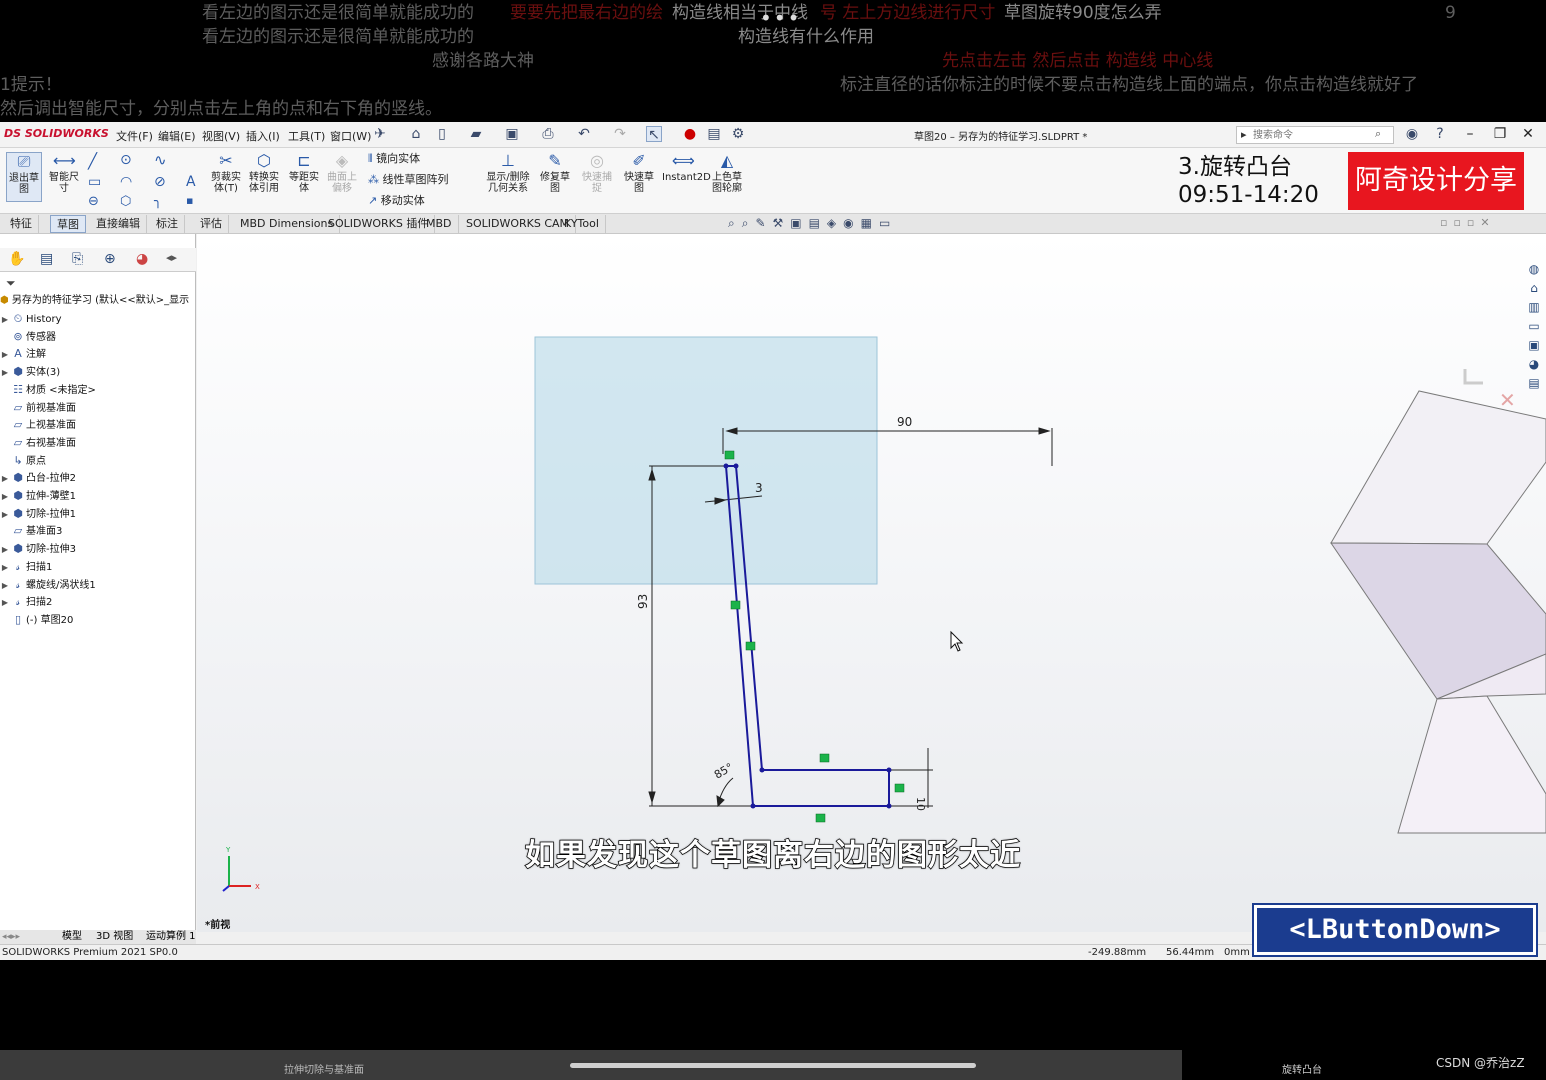 The image size is (1546, 1080). Describe the element at coordinates (114, 937) in the screenshot. I see `tab-3d-view: 3D 视图` at that location.